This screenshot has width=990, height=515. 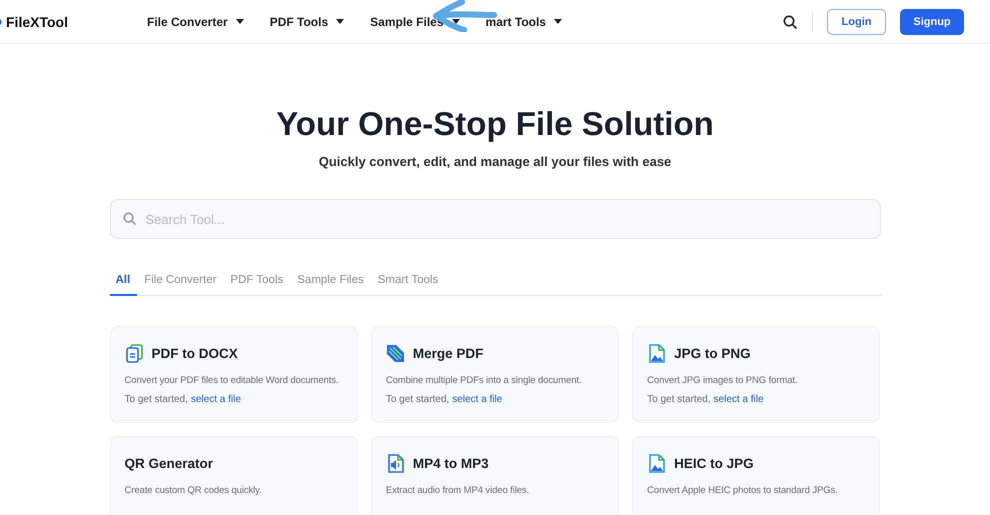 I want to click on tool-description: Create custom QR codes quickly., so click(x=193, y=490).